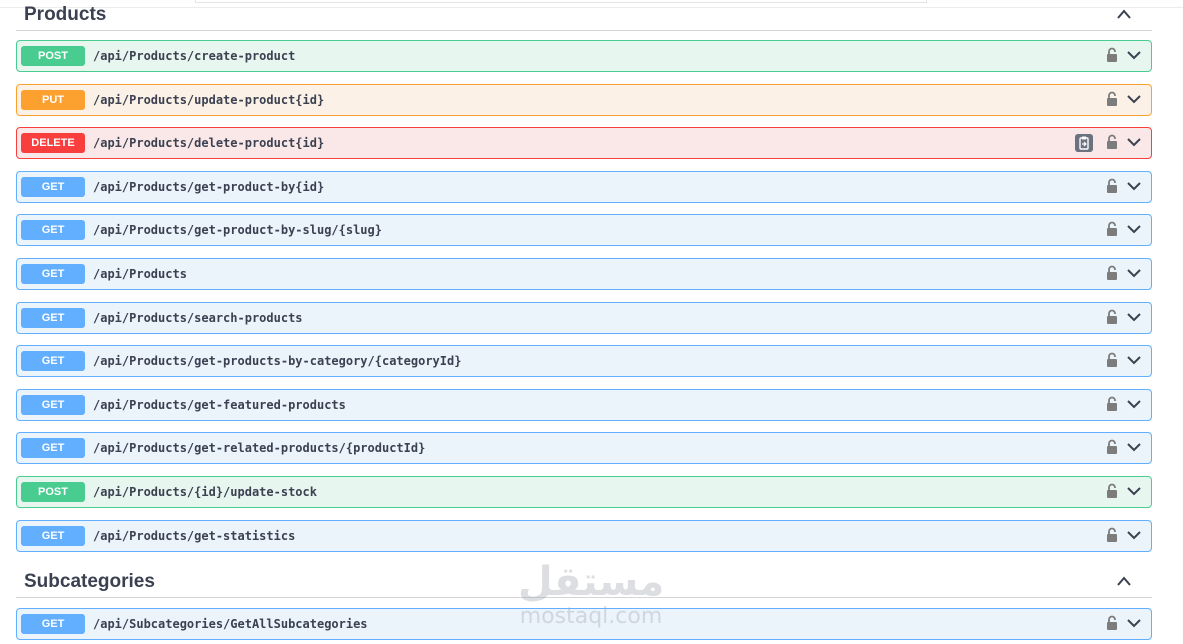 The width and height of the screenshot is (1183, 644). What do you see at coordinates (584, 536) in the screenshot?
I see `operation-row: GET /api/Products/get-statistics` at bounding box center [584, 536].